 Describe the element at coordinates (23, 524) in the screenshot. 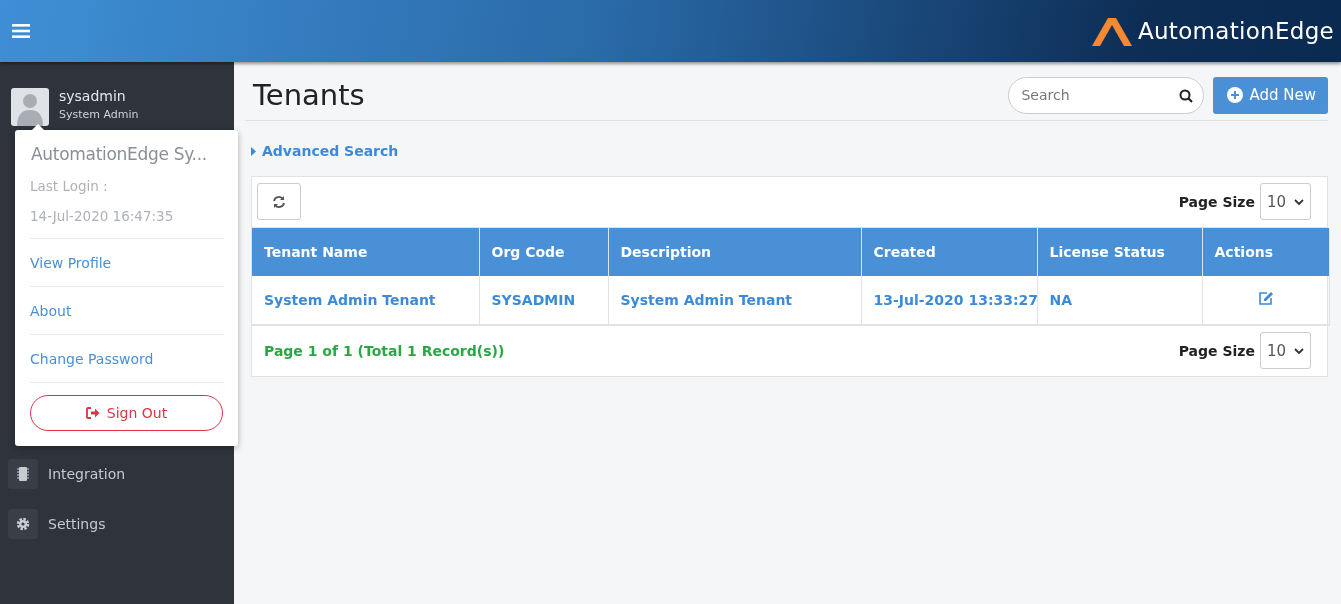

I see `settings-icon` at that location.